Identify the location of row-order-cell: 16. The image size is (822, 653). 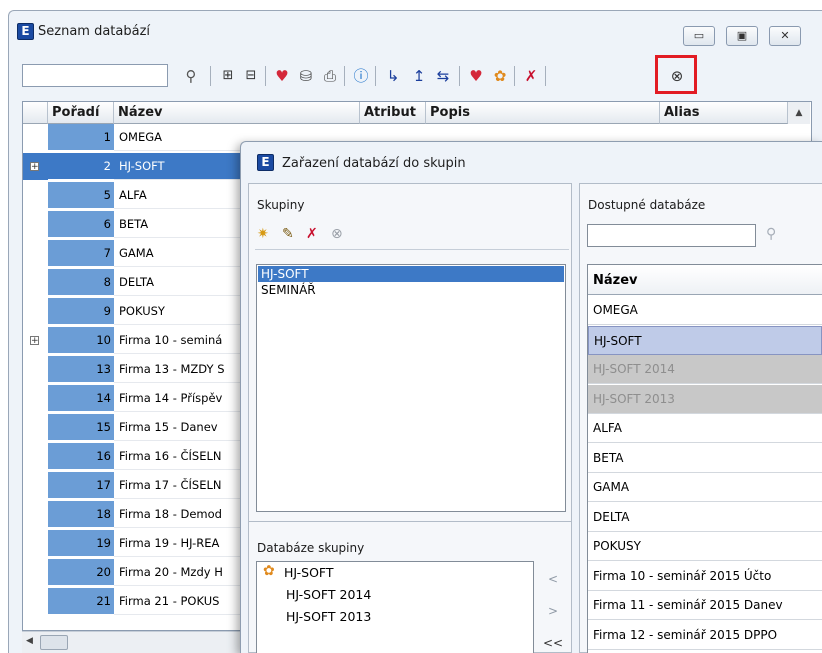
(81, 456).